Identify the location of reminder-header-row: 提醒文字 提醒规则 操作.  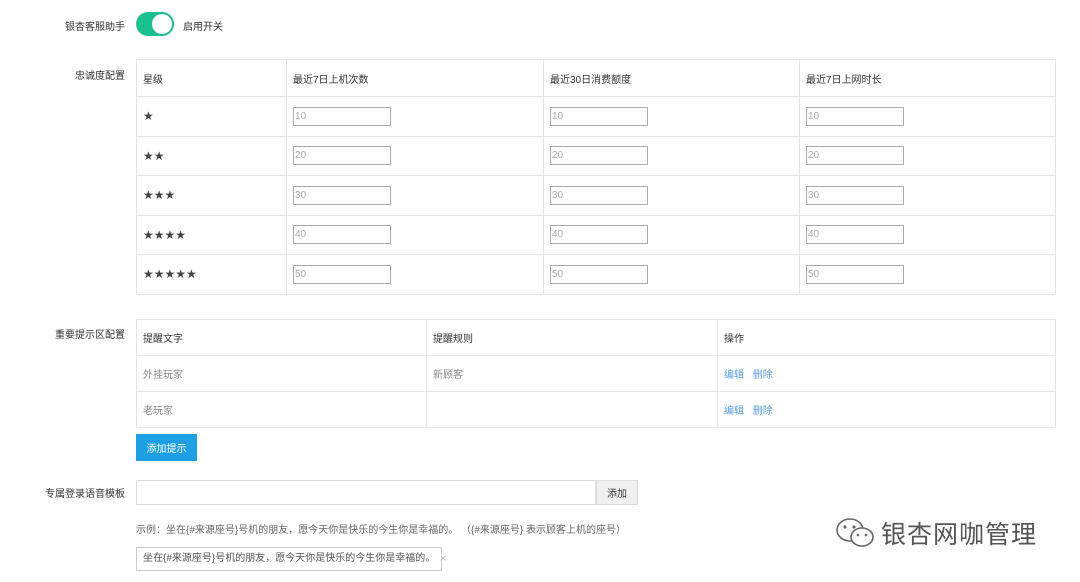
(596, 337).